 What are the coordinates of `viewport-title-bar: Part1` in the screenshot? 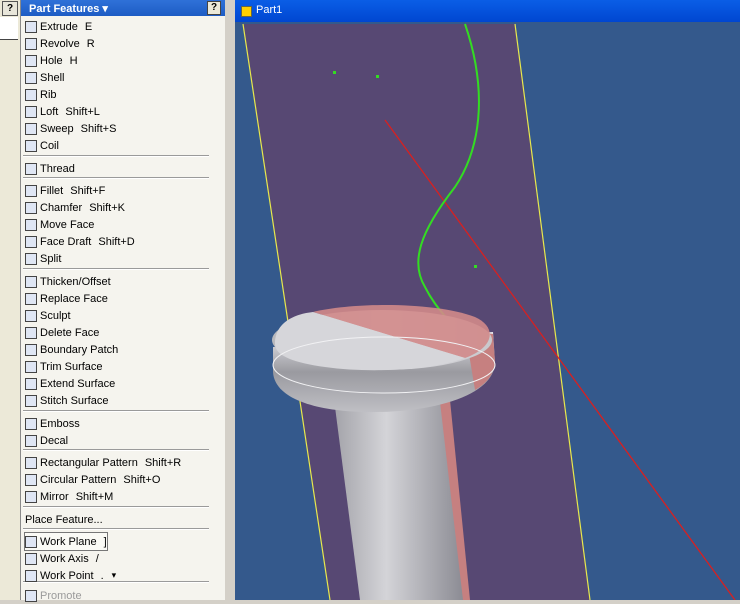 It's located at (487, 11).